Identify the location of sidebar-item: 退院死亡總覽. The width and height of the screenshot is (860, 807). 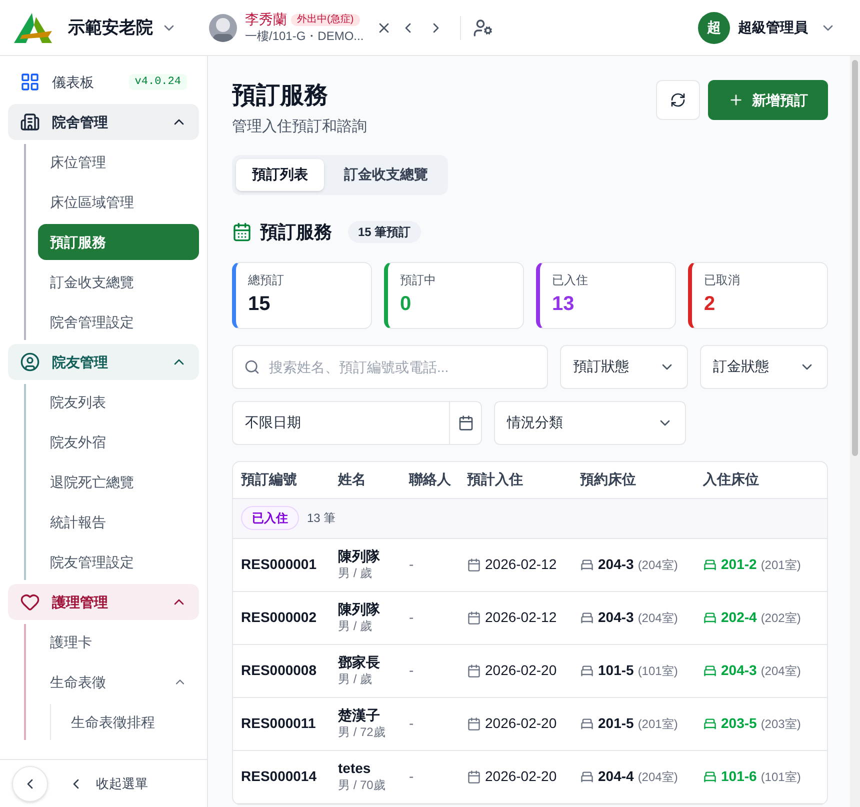
(118, 482).